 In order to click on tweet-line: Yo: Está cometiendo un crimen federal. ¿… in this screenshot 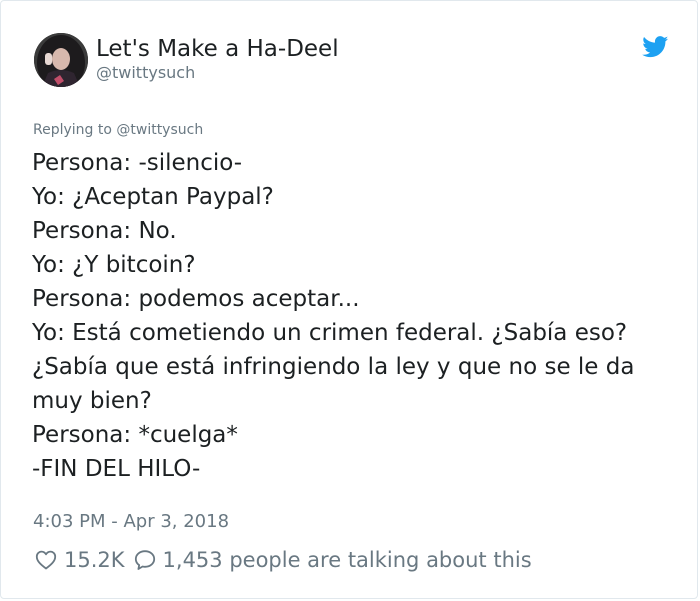, I will do `click(330, 333)`.